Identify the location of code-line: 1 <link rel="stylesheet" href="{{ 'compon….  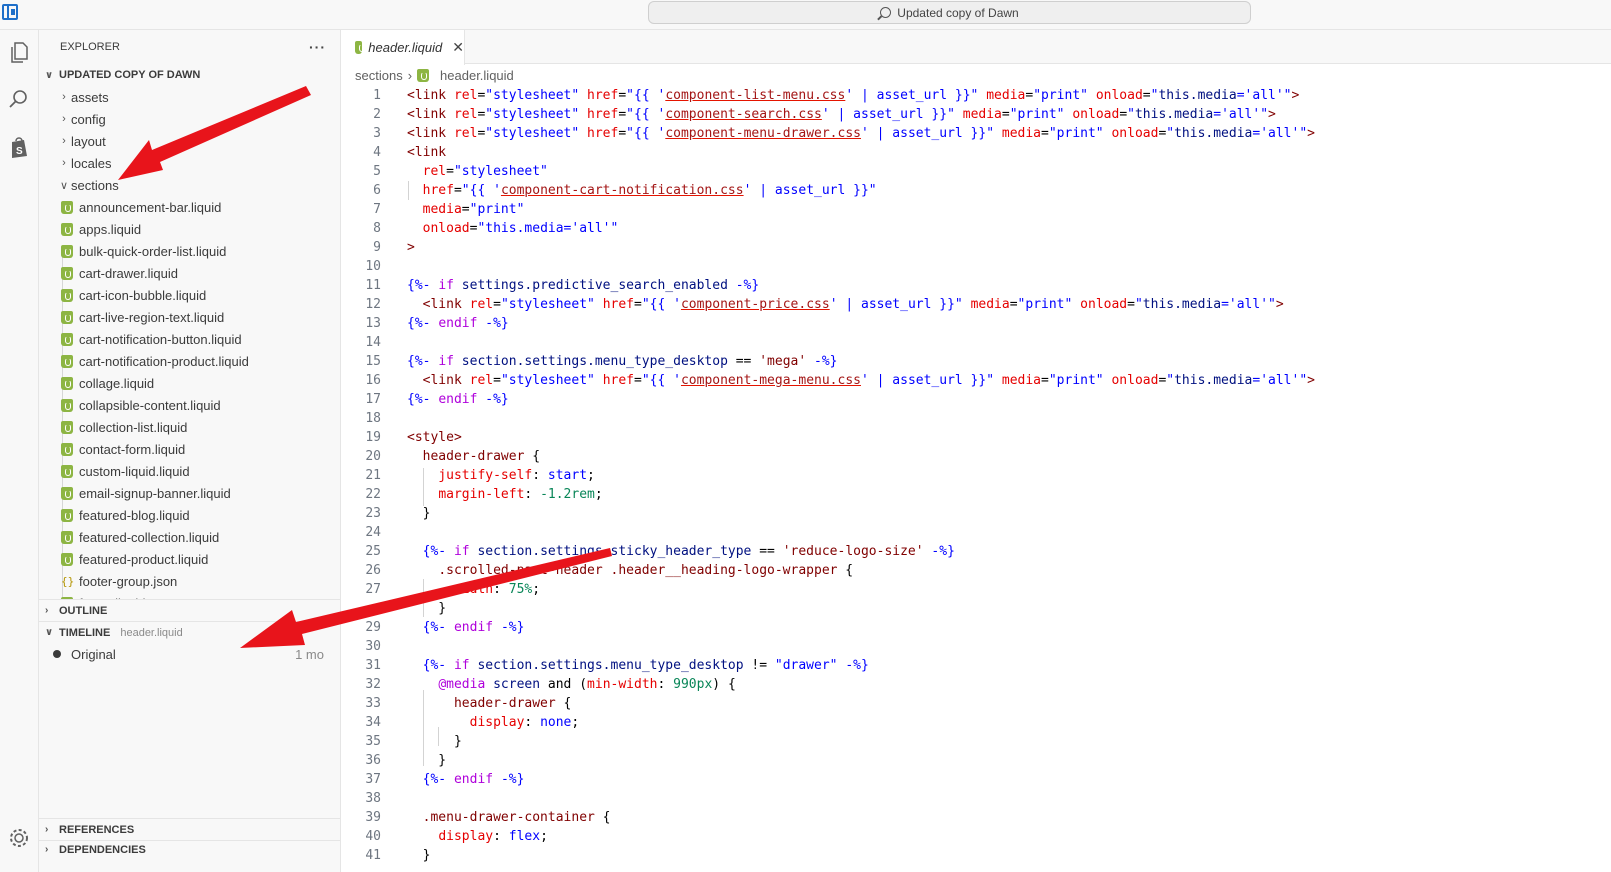
(836, 95).